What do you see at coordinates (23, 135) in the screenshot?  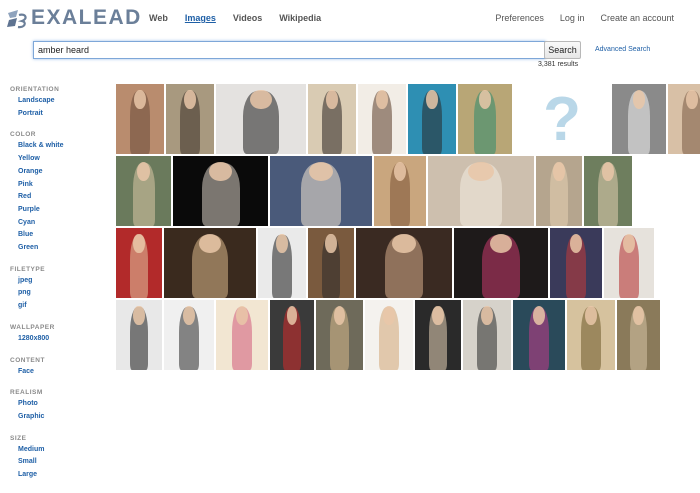 I see `facet-title: COLOR` at bounding box center [23, 135].